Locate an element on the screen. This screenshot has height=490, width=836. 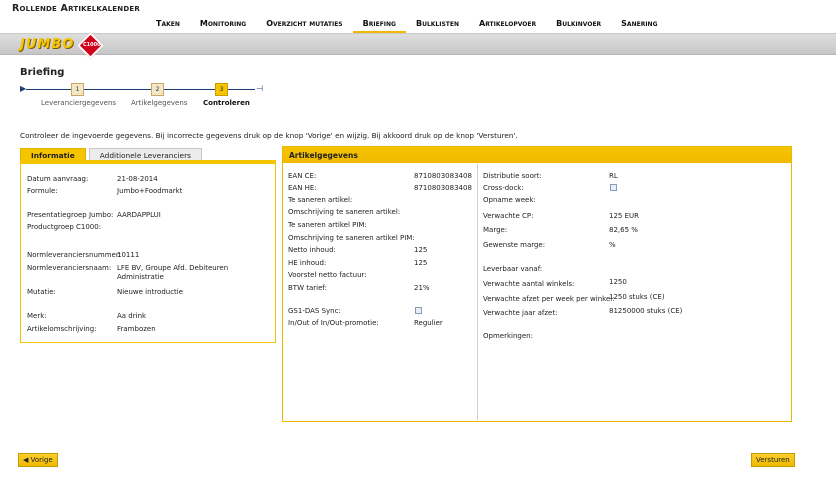
step-1: 1 is located at coordinates (77, 89).